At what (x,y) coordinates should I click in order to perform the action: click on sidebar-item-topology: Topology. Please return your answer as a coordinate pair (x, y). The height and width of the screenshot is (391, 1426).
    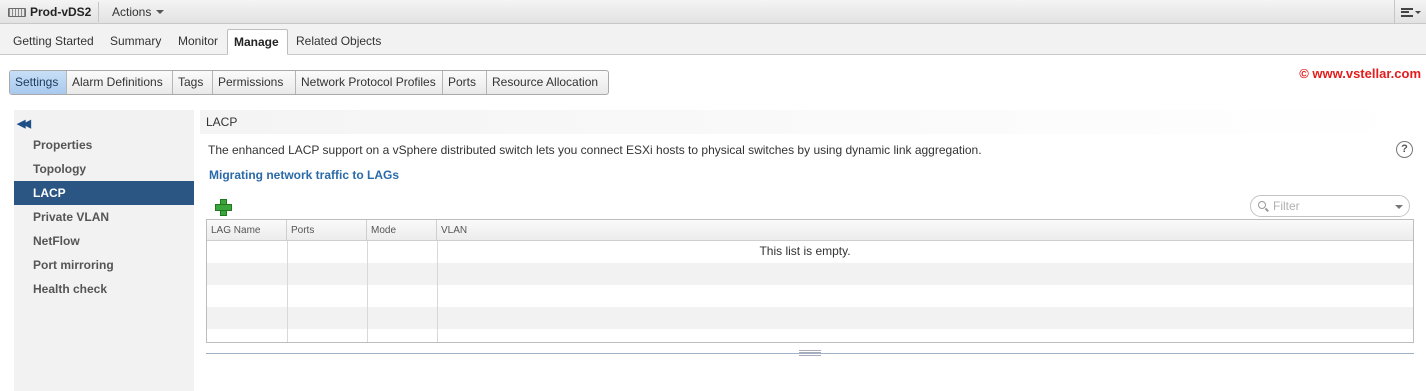
    Looking at the image, I should click on (104, 169).